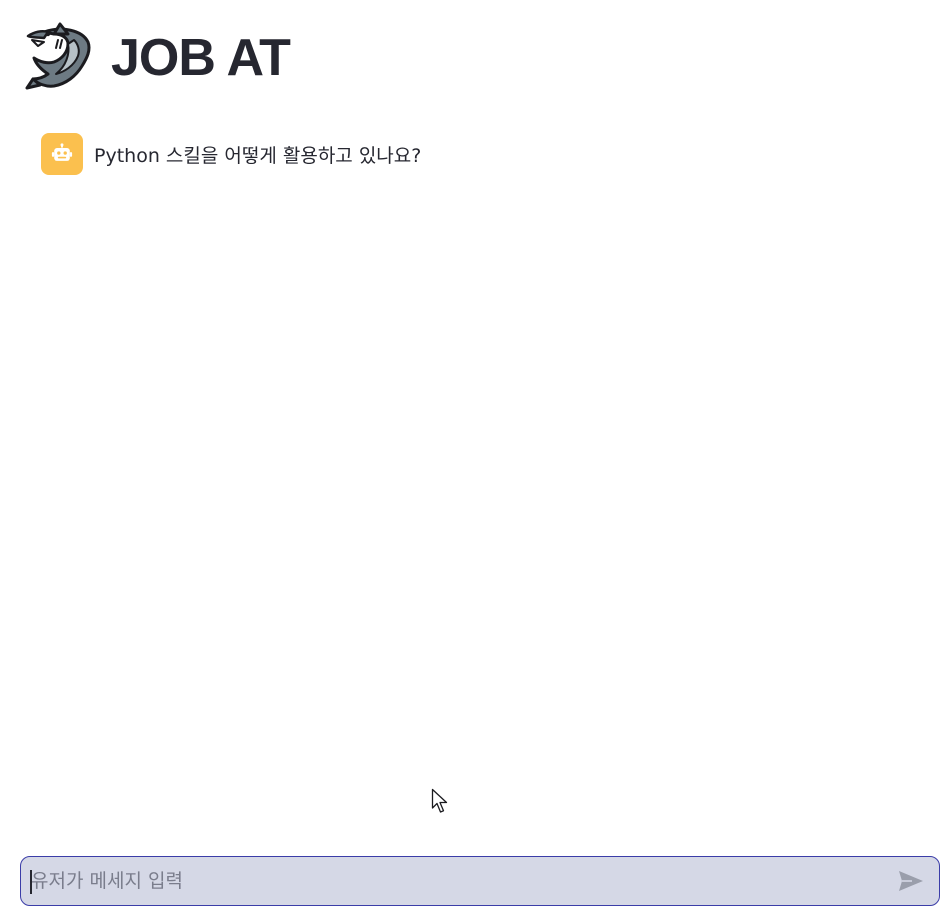 The image size is (952, 916). What do you see at coordinates (58, 56) in the screenshot?
I see `shark-logo-icon` at bounding box center [58, 56].